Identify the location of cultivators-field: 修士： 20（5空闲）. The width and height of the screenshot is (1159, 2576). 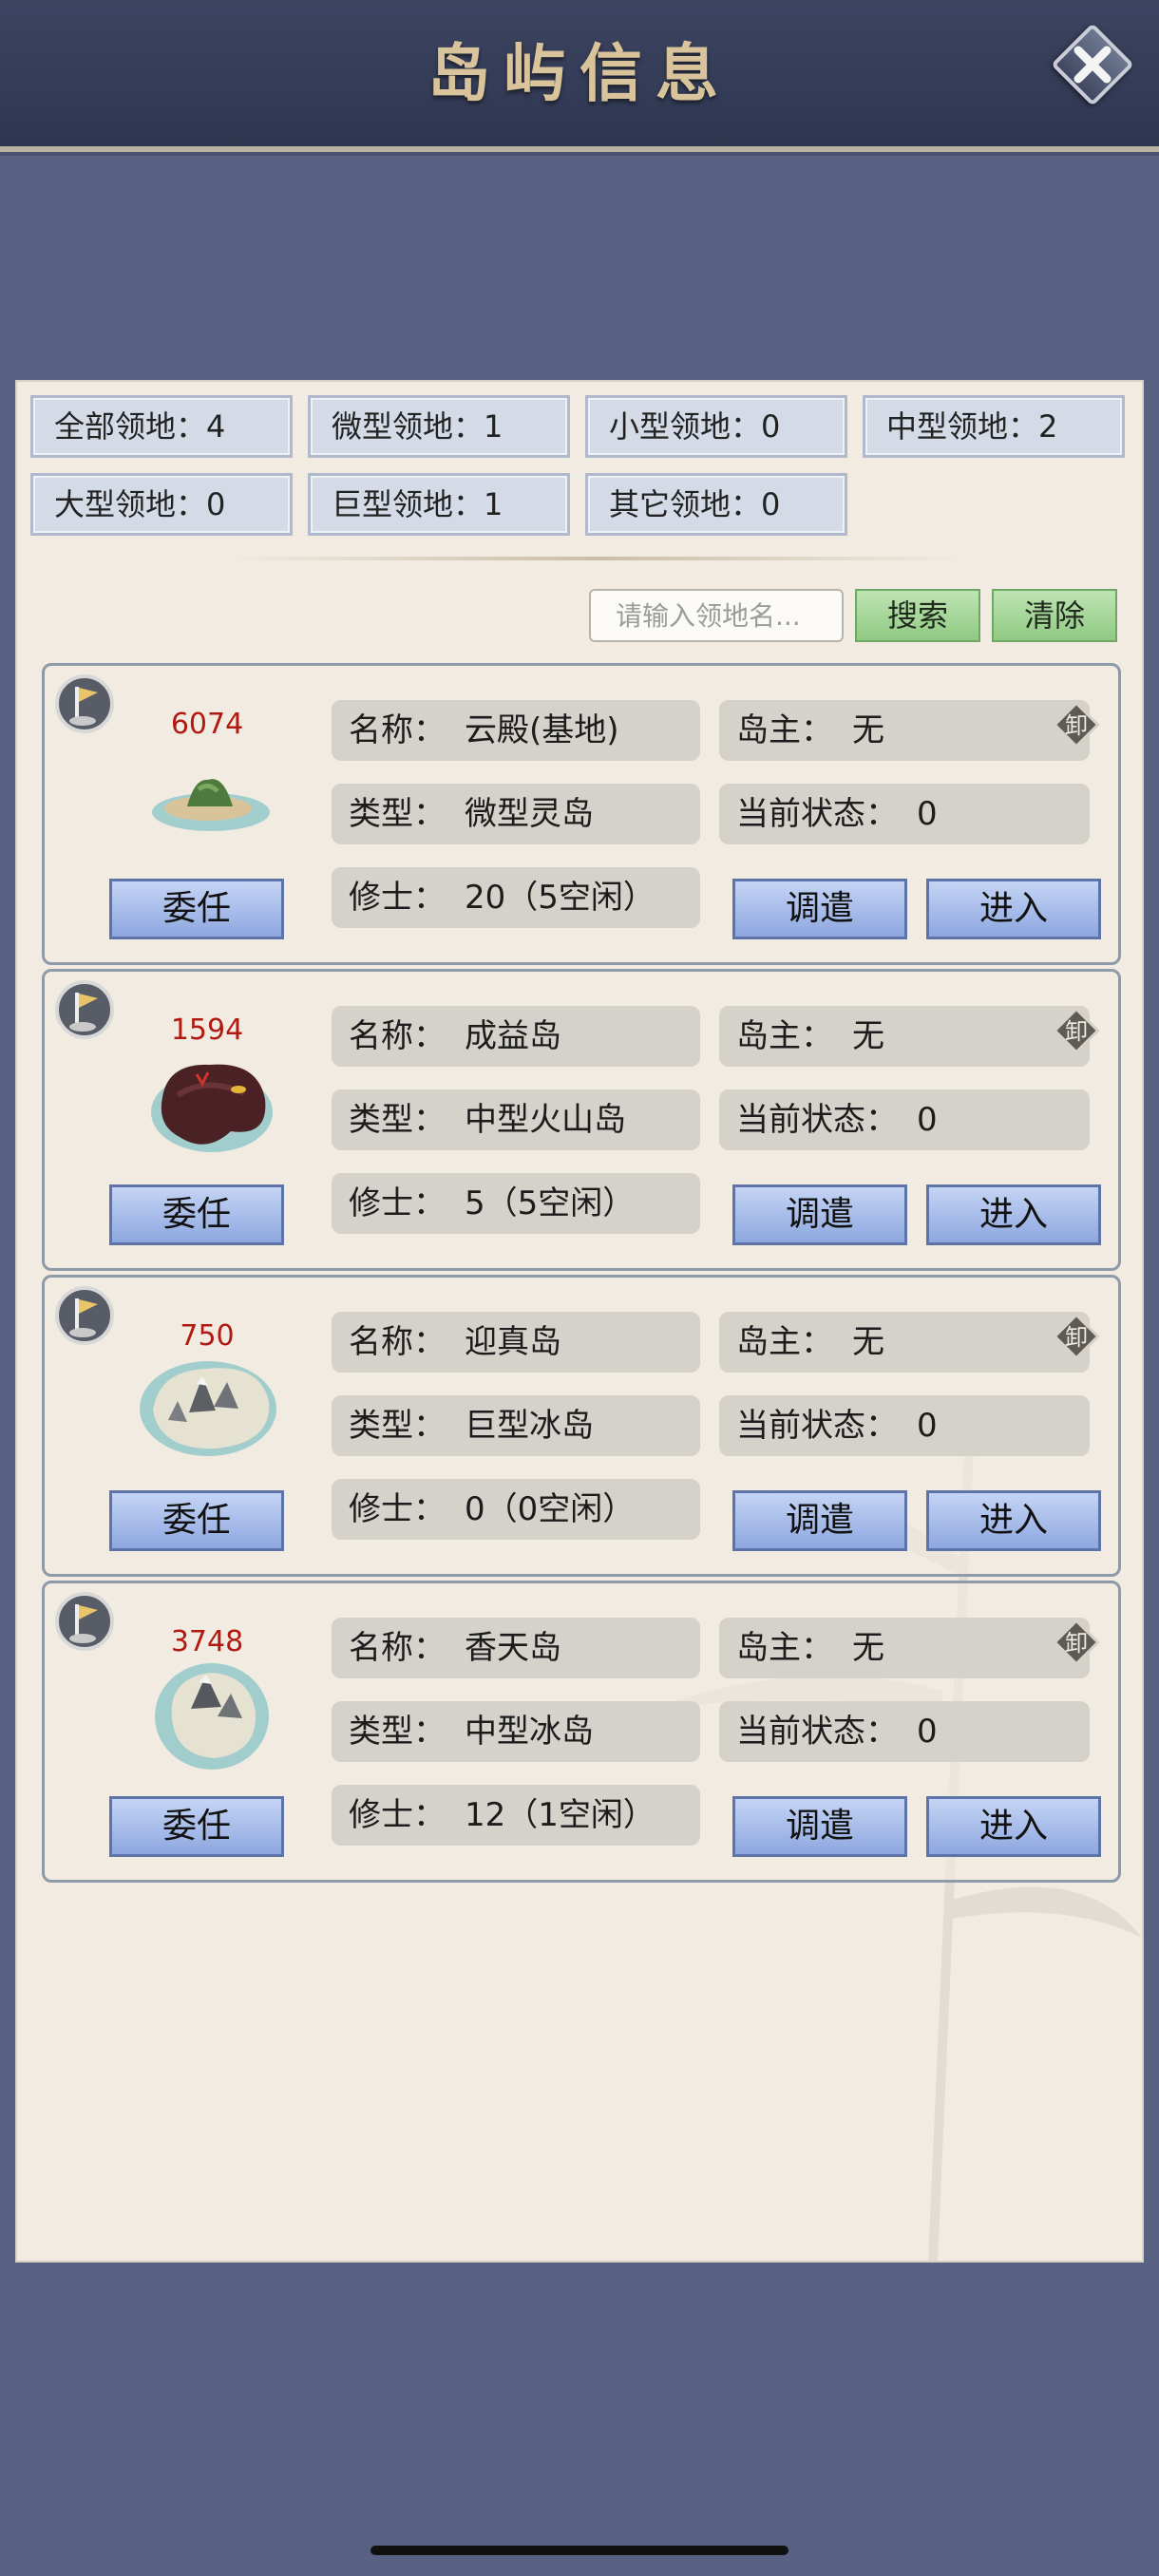
(516, 897).